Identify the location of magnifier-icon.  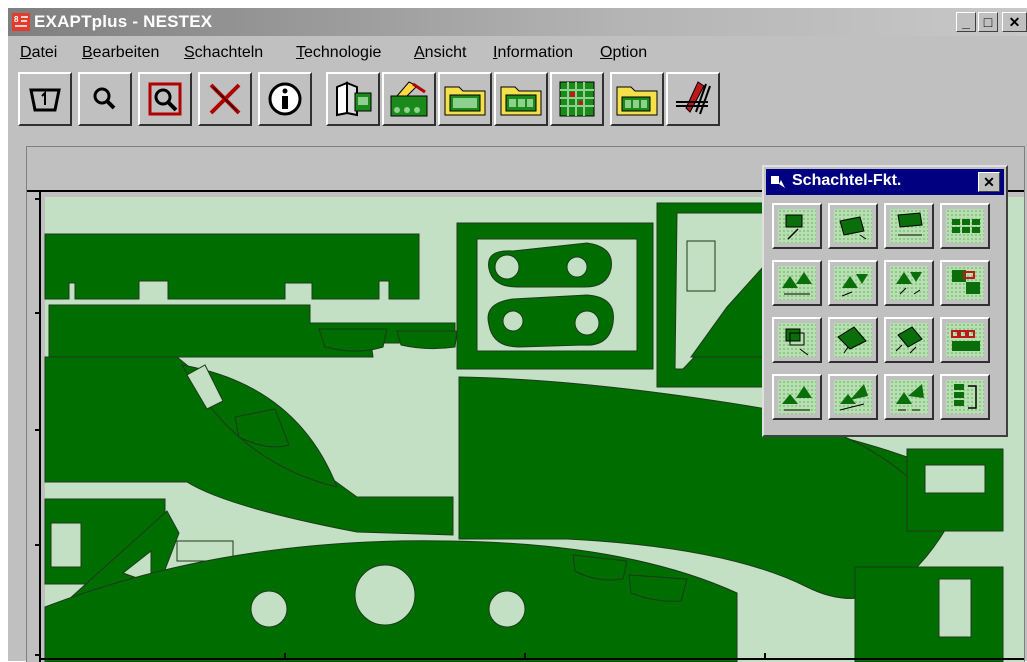
(104, 98).